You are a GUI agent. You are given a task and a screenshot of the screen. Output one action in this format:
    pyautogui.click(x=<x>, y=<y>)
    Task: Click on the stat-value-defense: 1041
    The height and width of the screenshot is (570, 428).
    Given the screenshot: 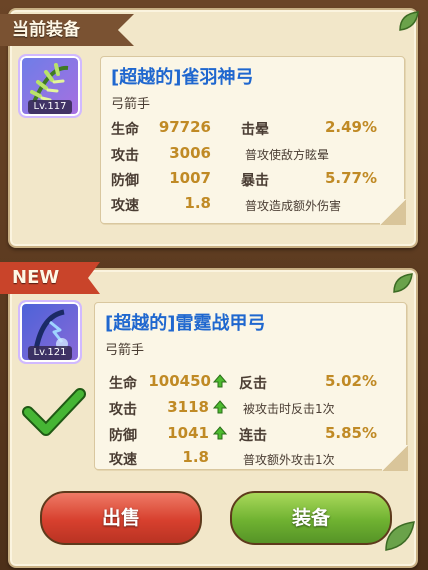 What is the action you would take?
    pyautogui.click(x=188, y=433)
    